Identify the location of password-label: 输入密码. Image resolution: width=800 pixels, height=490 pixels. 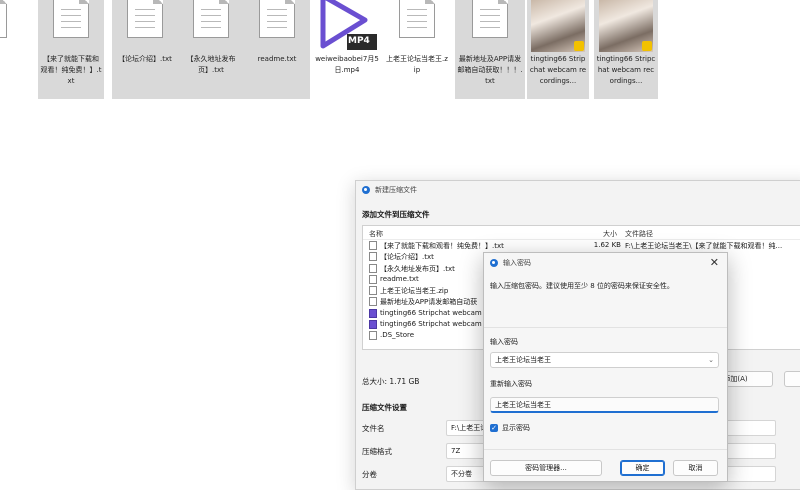
(504, 342).